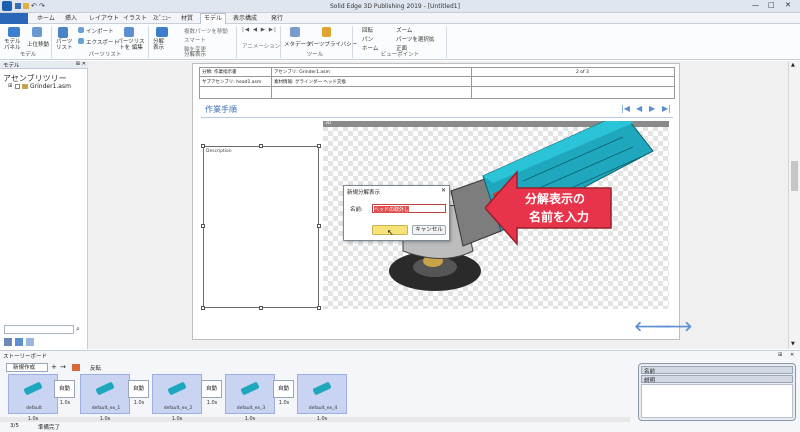 The image size is (800, 432). Describe the element at coordinates (652, 108) in the screenshot. I see `next-page-button: ▶` at that location.